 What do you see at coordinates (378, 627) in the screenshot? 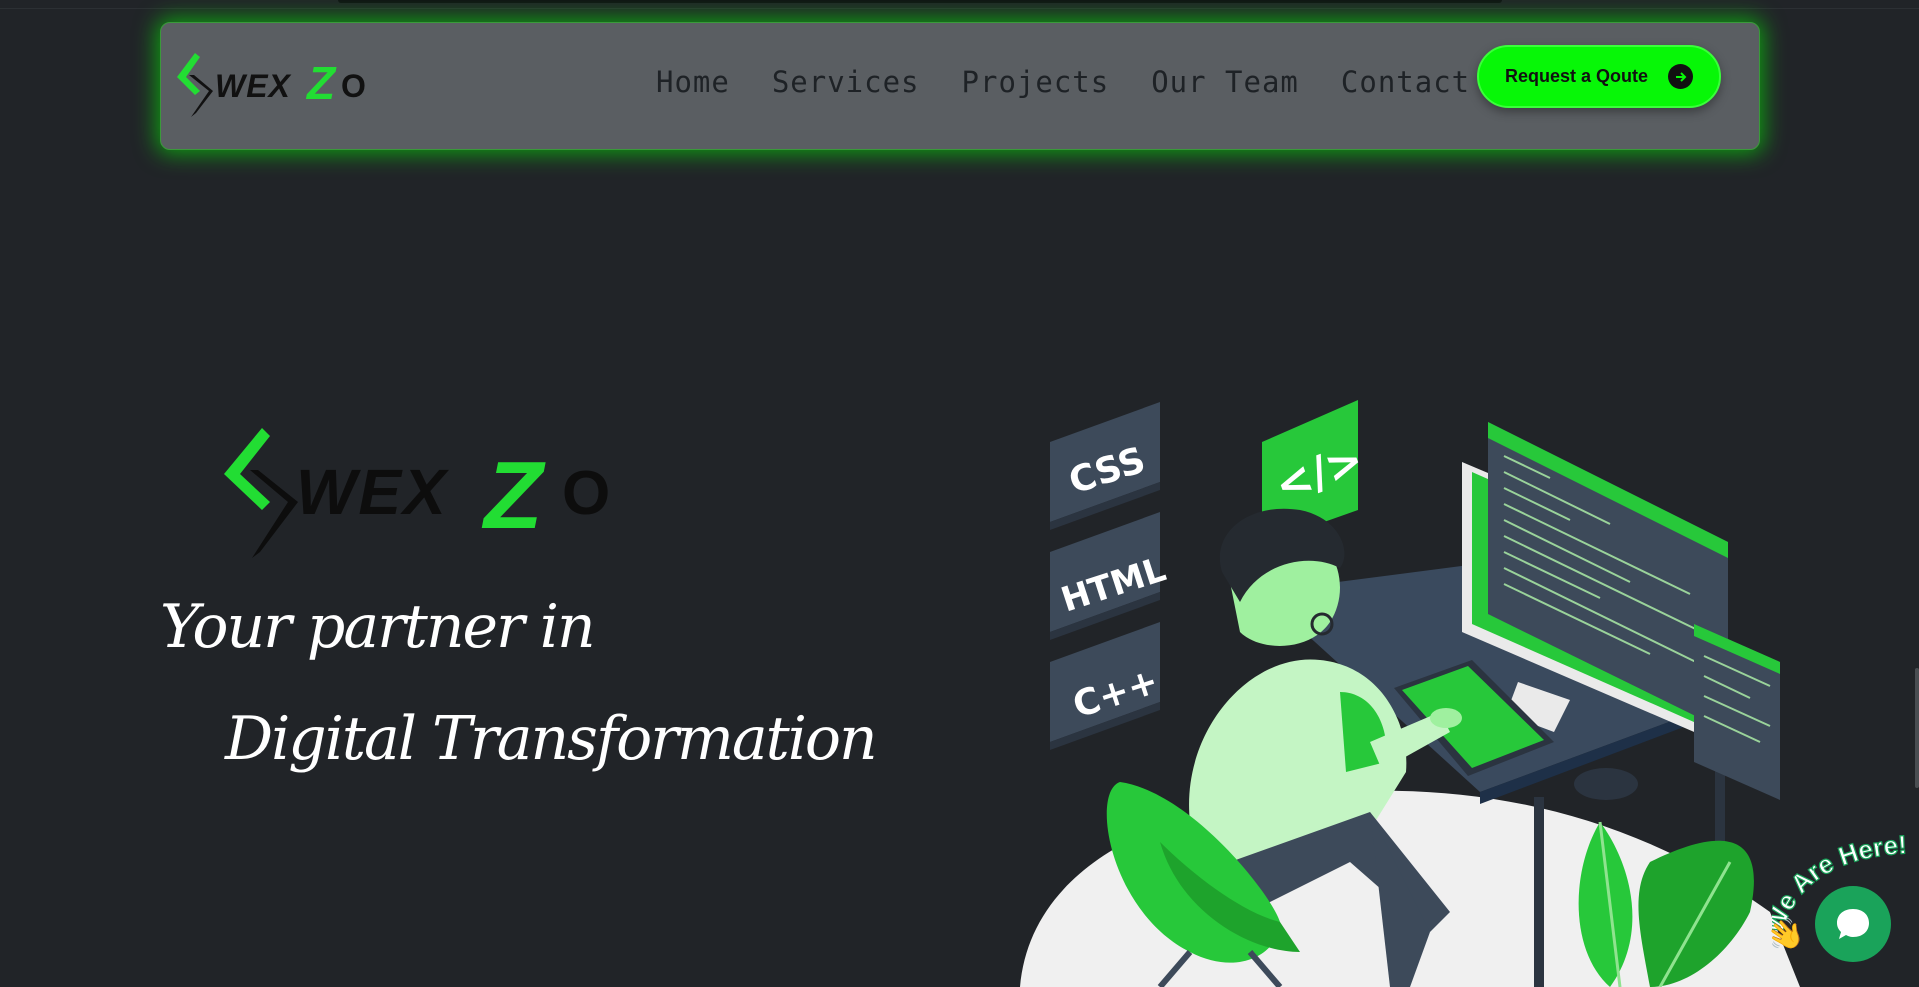
I see `hero-tagline-line1: Your partner in` at bounding box center [378, 627].